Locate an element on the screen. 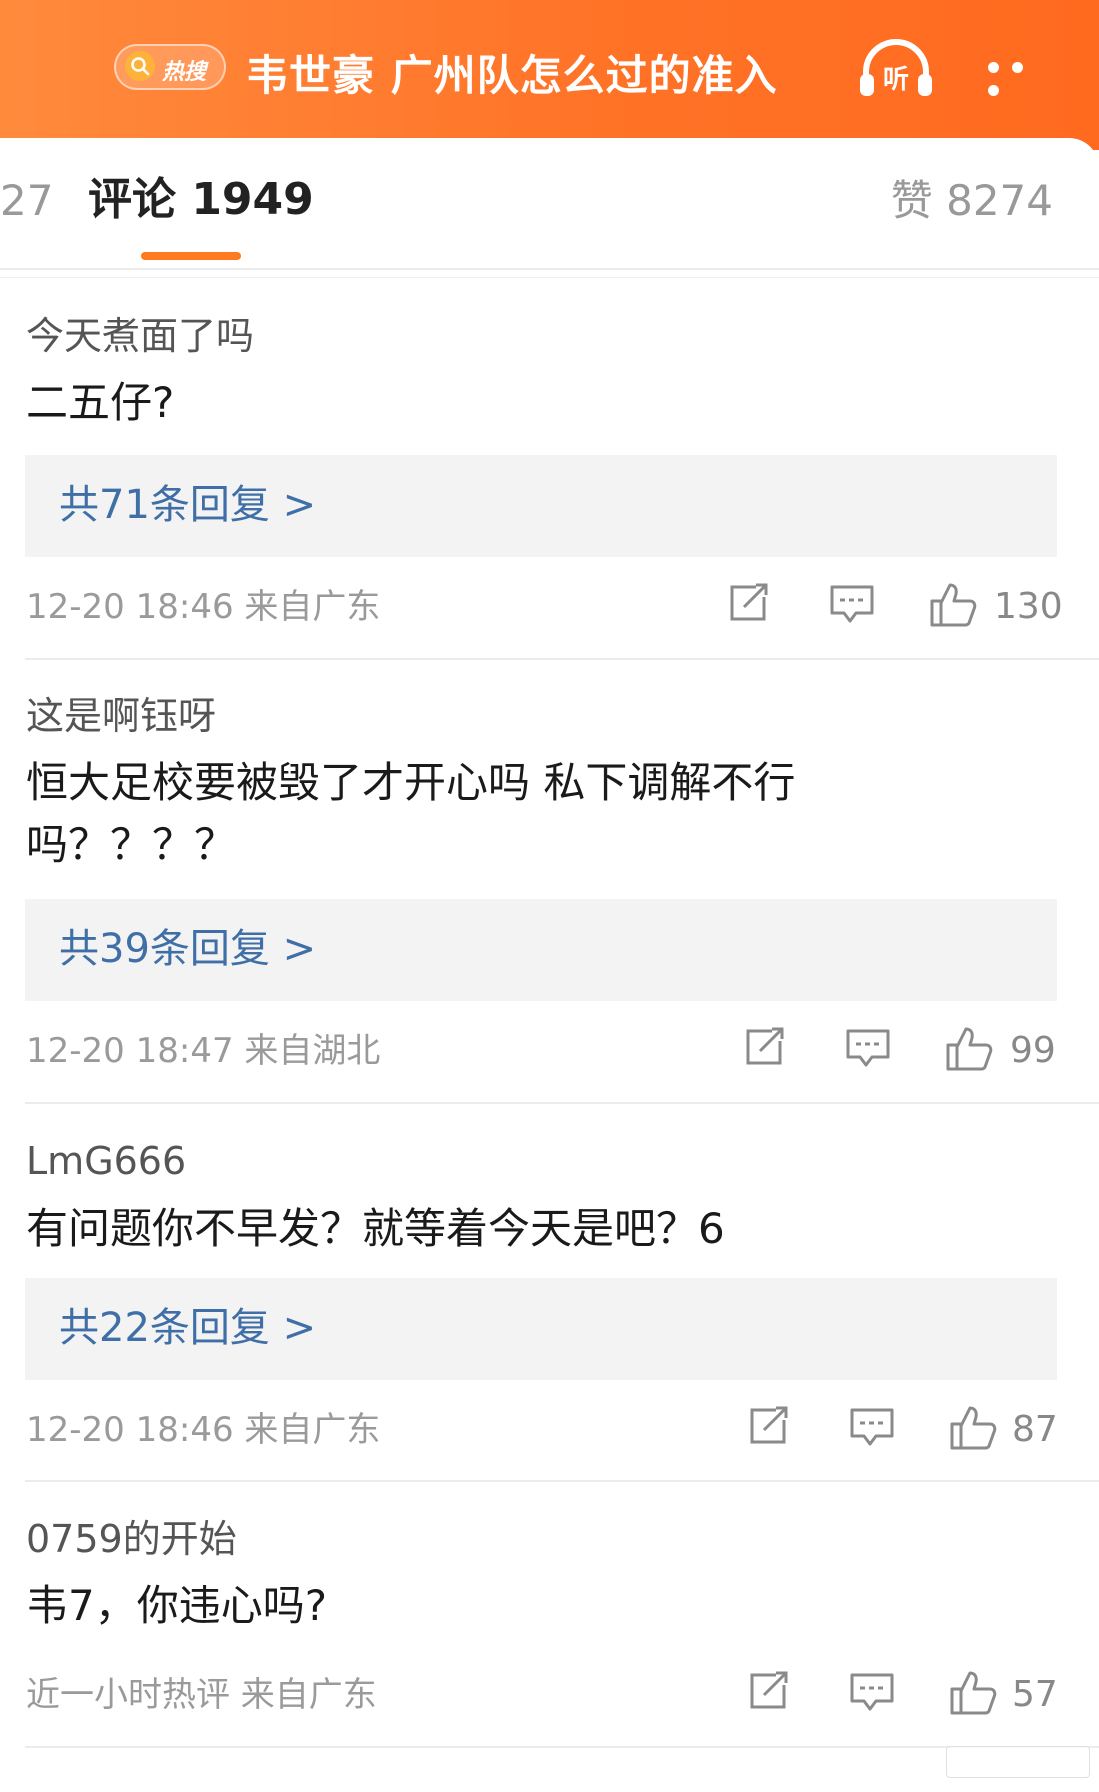 The width and height of the screenshot is (1099, 1792). hot-topic-title: 韦世豪 广州队怎么过的准入 is located at coordinates (512, 72).